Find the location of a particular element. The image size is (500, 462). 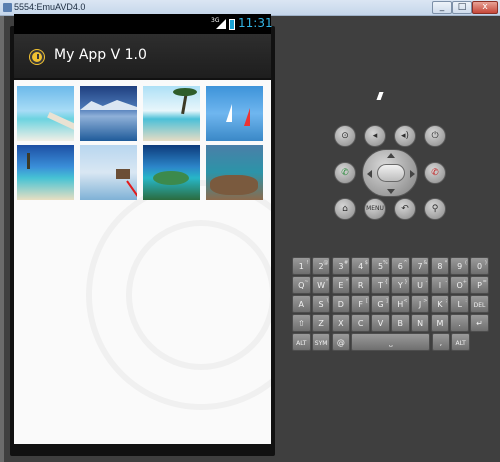

key-row1-4: 5% is located at coordinates (380, 266).